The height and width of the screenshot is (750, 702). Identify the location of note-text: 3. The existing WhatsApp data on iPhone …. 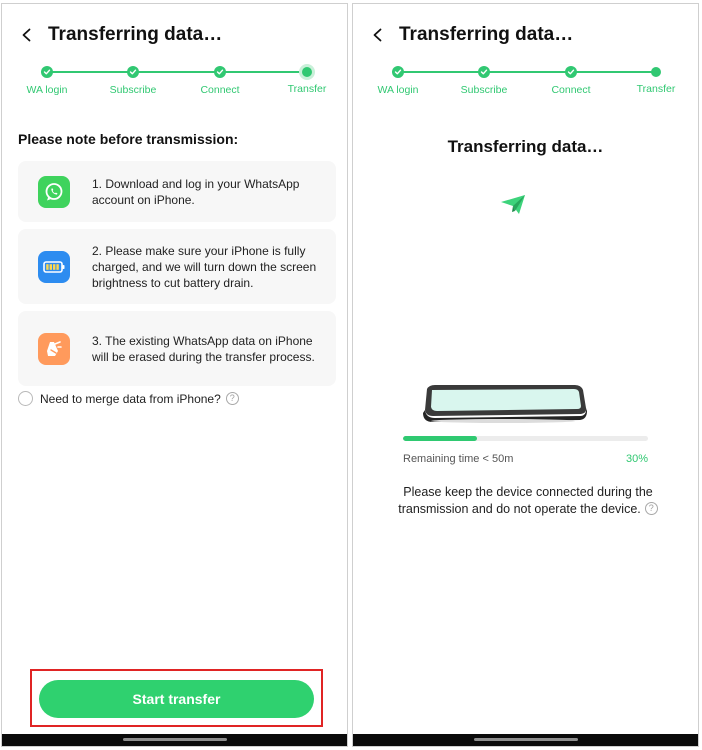
(203, 348).